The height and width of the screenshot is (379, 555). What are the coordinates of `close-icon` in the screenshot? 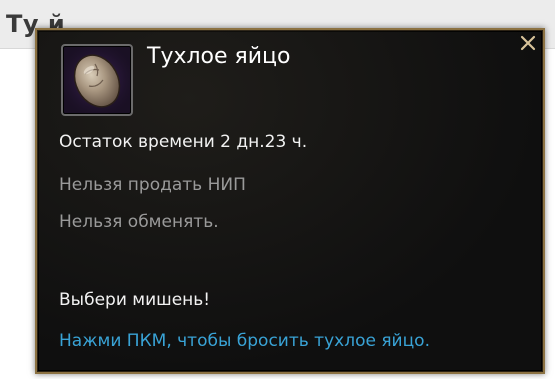 It's located at (528, 43).